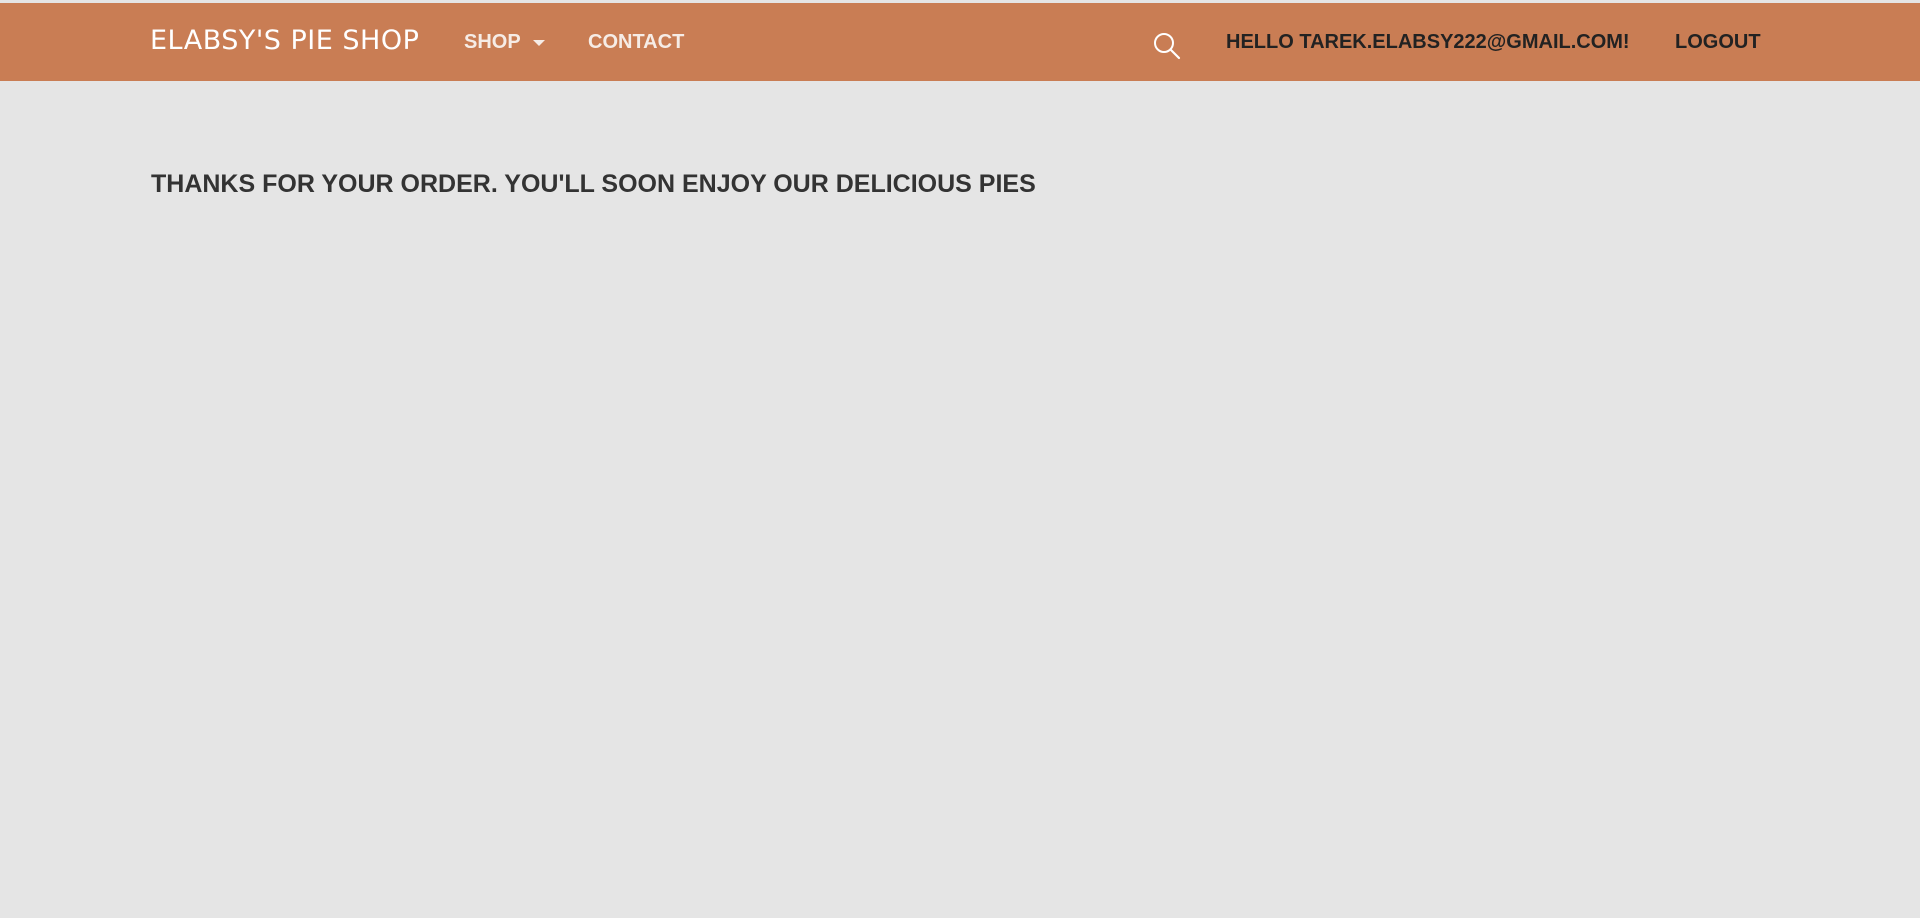 Image resolution: width=1920 pixels, height=918 pixels. Describe the element at coordinates (636, 42) in the screenshot. I see `contact-link: CONTACT` at that location.